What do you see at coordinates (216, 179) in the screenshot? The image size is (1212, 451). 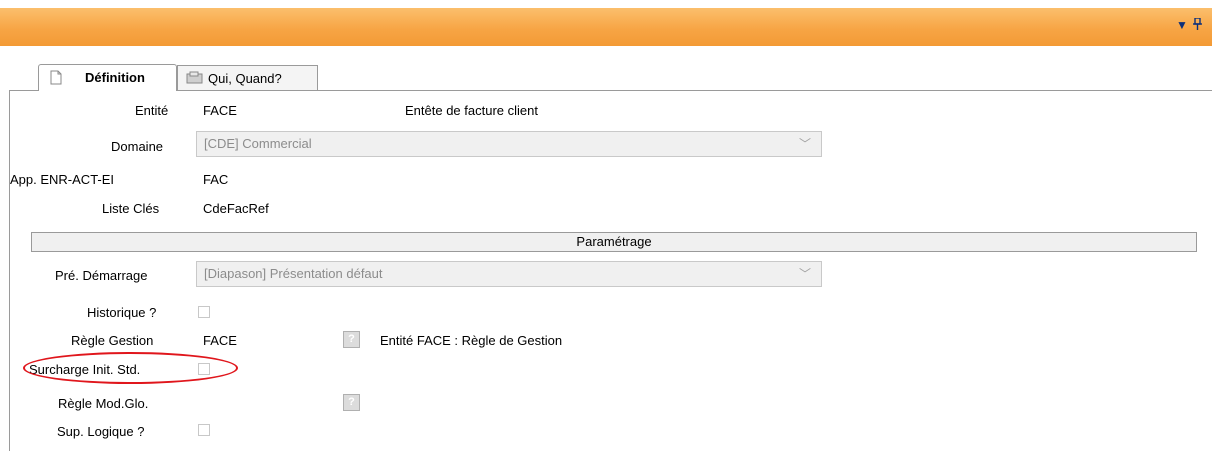 I see `app-value: FAC` at bounding box center [216, 179].